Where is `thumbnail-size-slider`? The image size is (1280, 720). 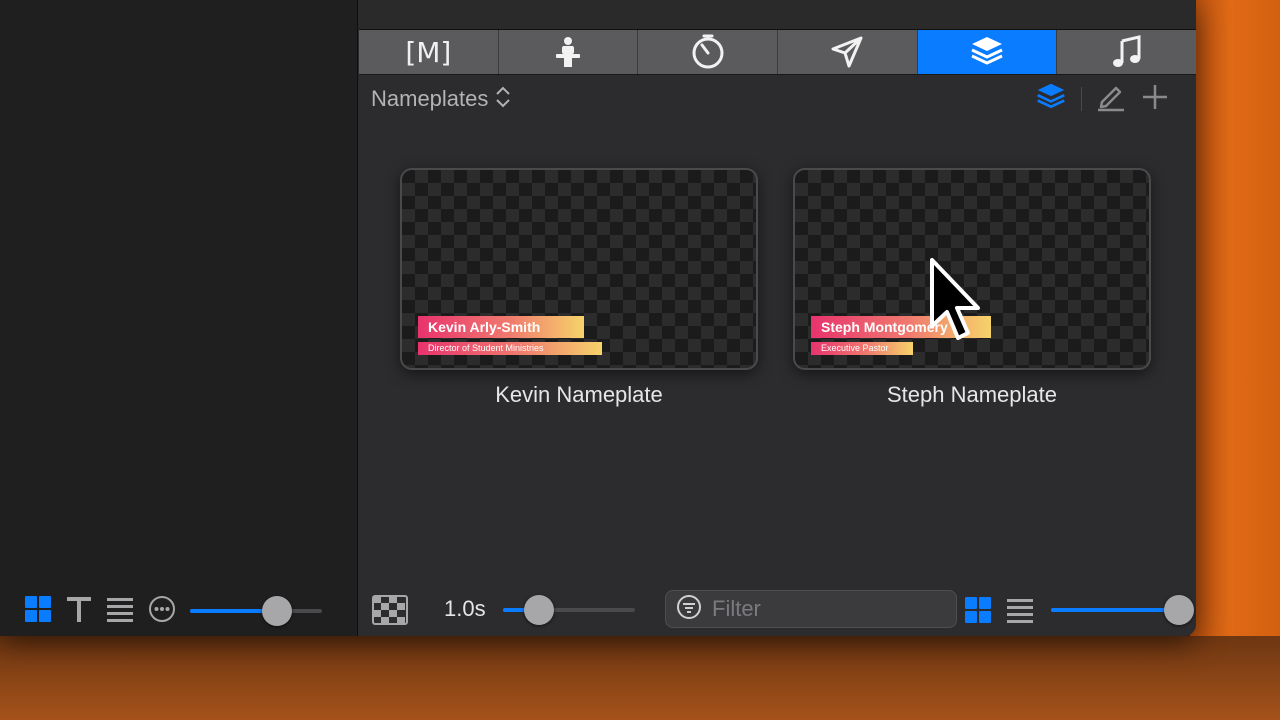
thumbnail-size-slider is located at coordinates (1123, 610).